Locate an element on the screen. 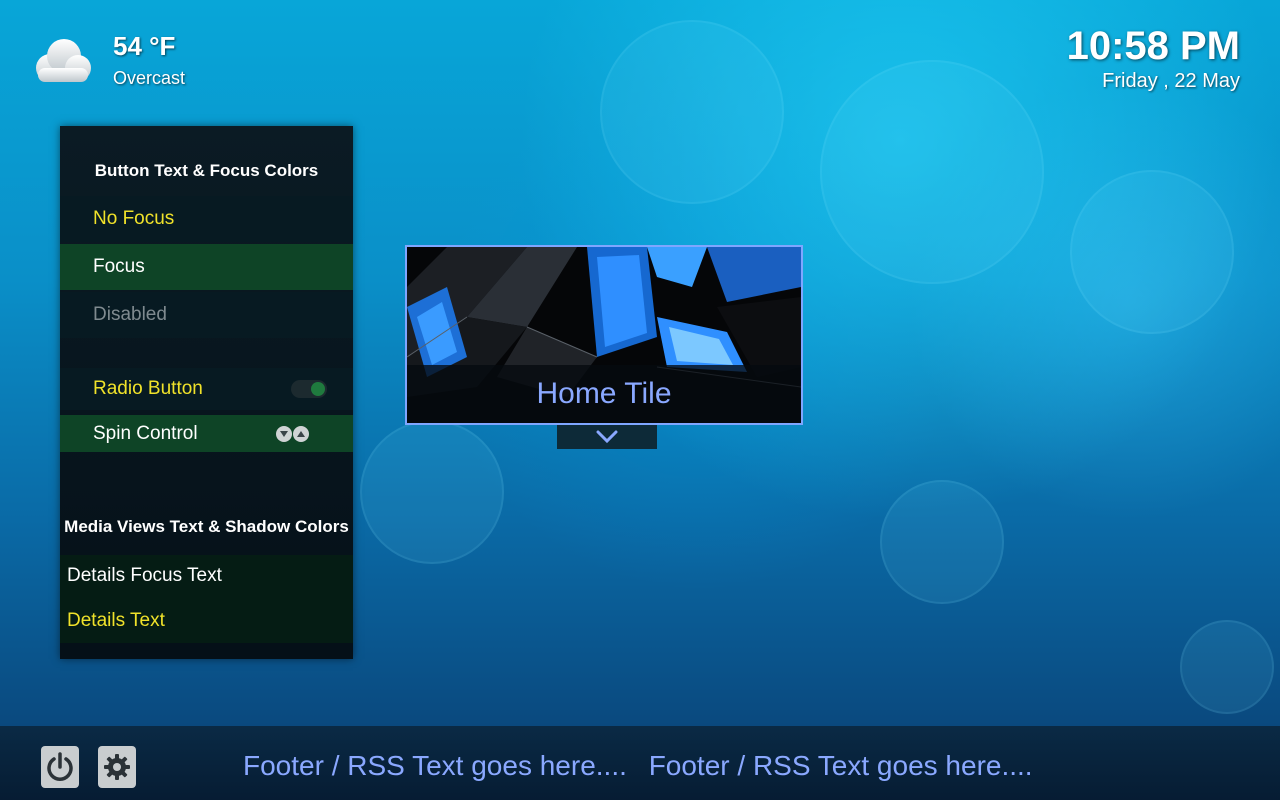  focus-label: Focus is located at coordinates (119, 266).